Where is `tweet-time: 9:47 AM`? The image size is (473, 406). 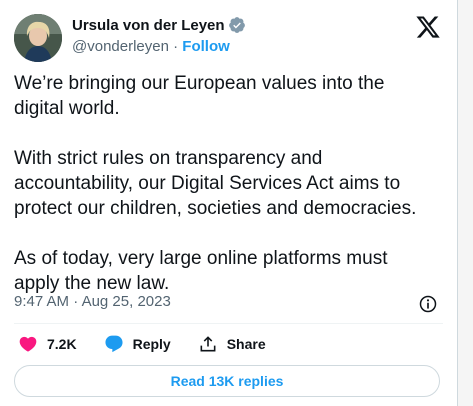
tweet-time: 9:47 AM is located at coordinates (42, 301).